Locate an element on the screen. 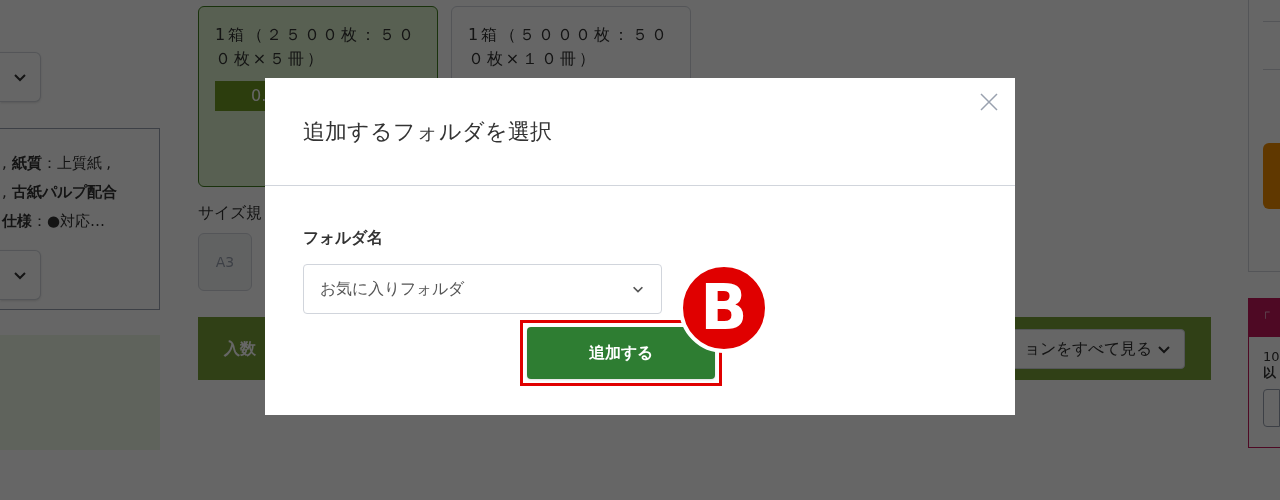 Image resolution: width=1280 pixels, height=500 pixels. campaign-heading: 「 is located at coordinates (1264, 318).